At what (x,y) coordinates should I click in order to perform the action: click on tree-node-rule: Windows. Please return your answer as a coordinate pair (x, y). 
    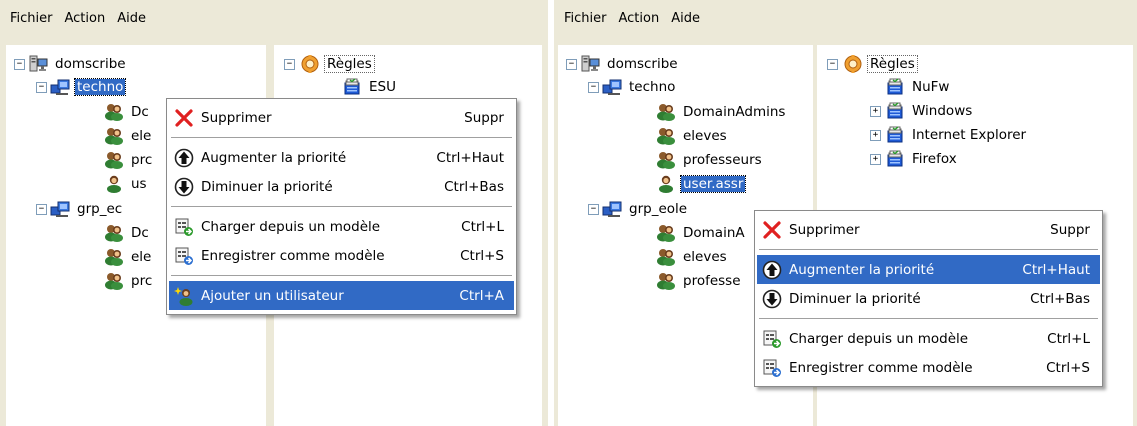
    Looking at the image, I should click on (929, 111).